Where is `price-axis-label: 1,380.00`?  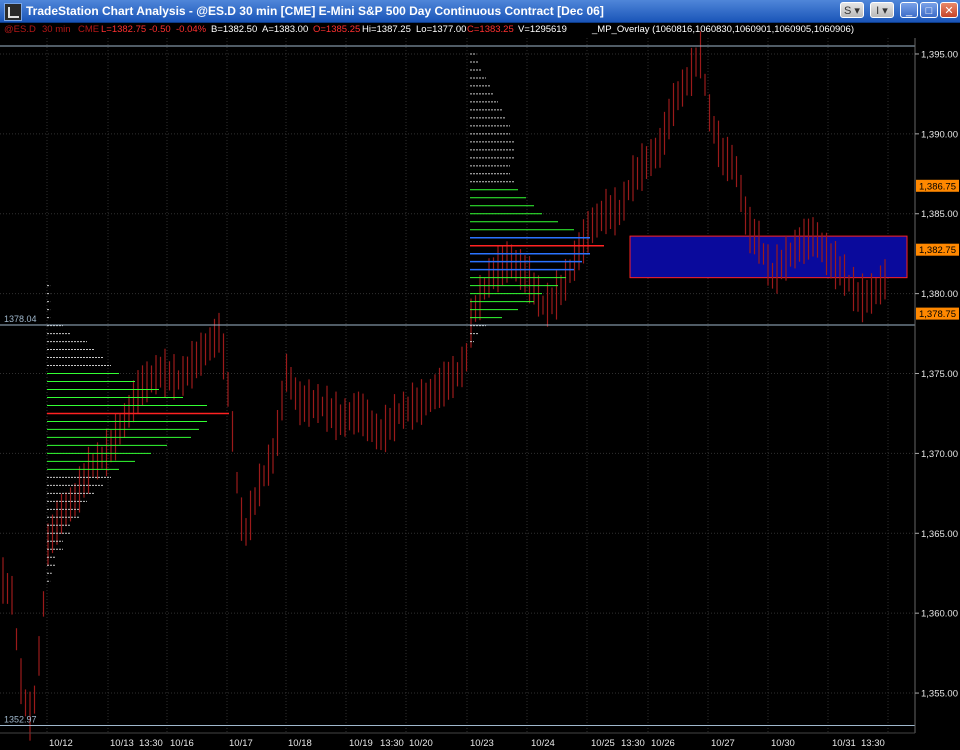
price-axis-label: 1,380.00 is located at coordinates (939, 294).